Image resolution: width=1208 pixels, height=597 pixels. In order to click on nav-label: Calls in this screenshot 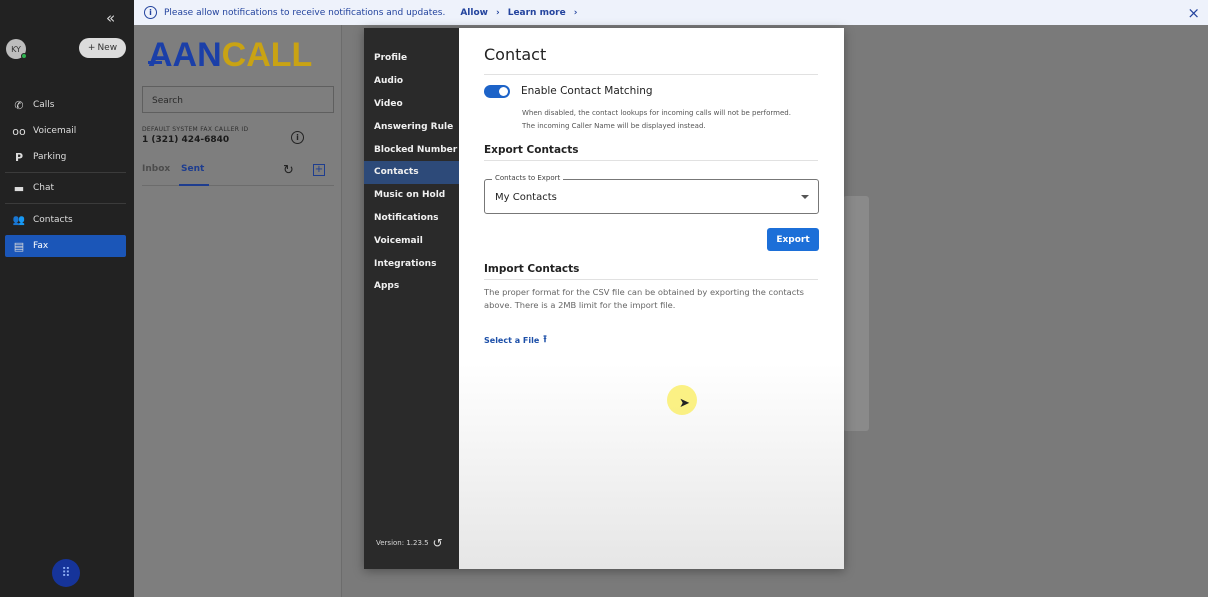, I will do `click(44, 105)`.